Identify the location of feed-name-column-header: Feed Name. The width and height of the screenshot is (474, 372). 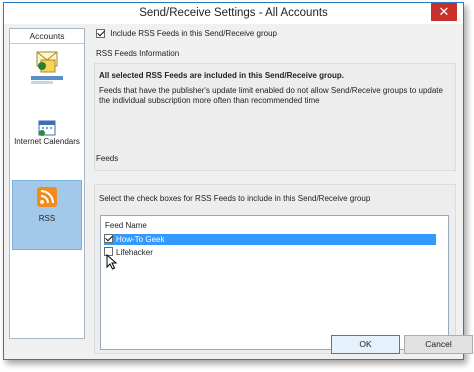
(126, 225).